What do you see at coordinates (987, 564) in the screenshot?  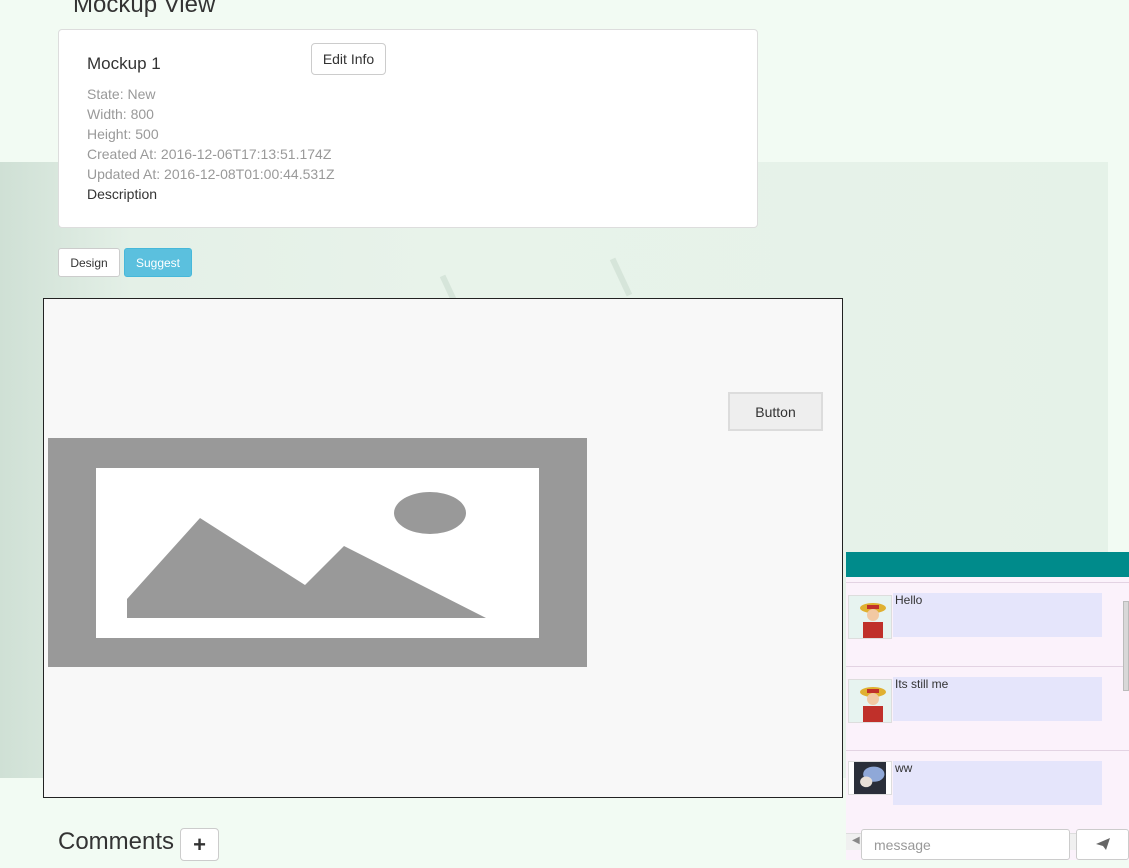 I see `chat-header` at bounding box center [987, 564].